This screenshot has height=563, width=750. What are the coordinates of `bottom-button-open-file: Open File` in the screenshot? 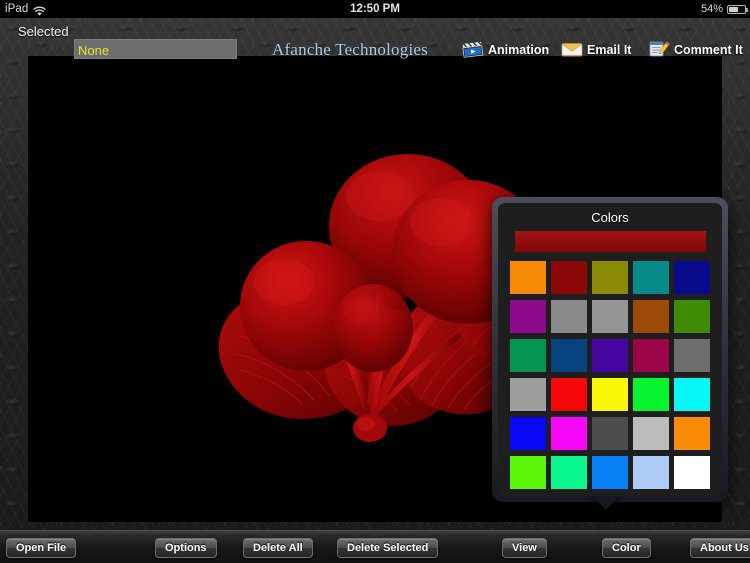 It's located at (41, 548).